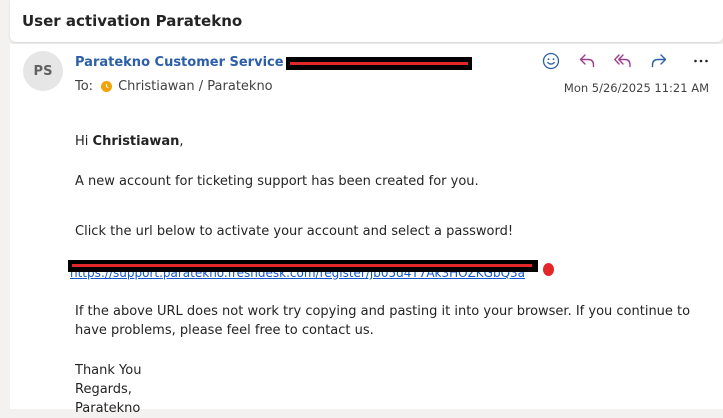  What do you see at coordinates (136, 141) in the screenshot?
I see `greeting-name: Christiawan` at bounding box center [136, 141].